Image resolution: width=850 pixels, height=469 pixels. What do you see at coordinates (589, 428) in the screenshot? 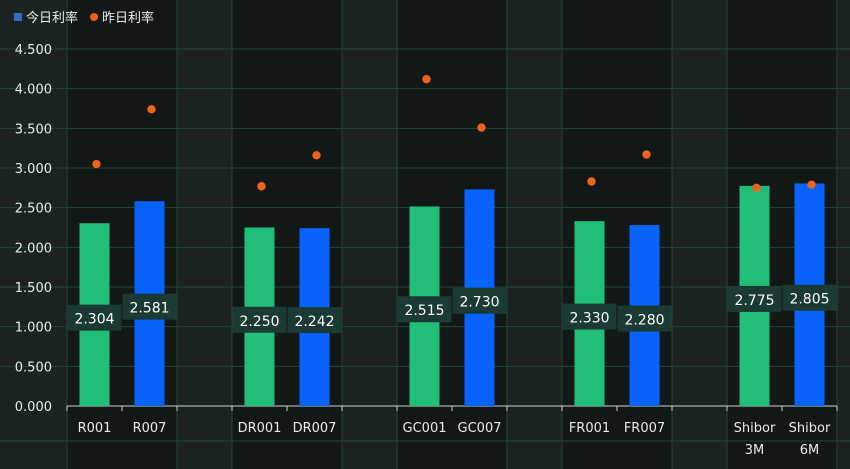
I see `x-tick-label: FR001` at bounding box center [589, 428].